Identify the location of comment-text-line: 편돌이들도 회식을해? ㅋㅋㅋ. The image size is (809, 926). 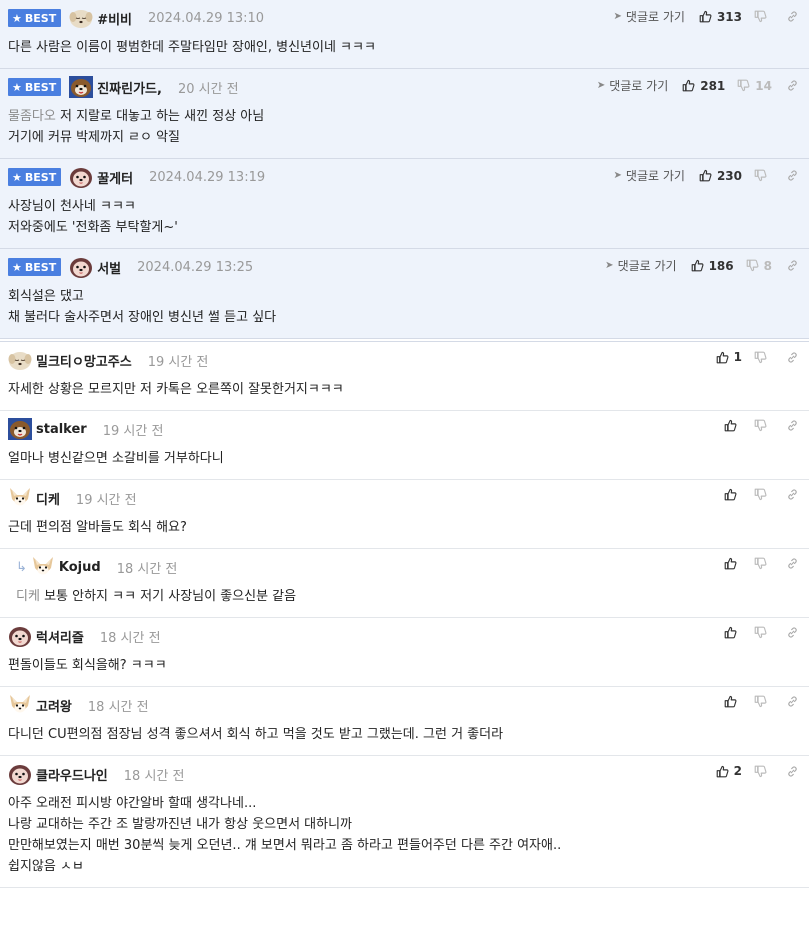
(404, 665).